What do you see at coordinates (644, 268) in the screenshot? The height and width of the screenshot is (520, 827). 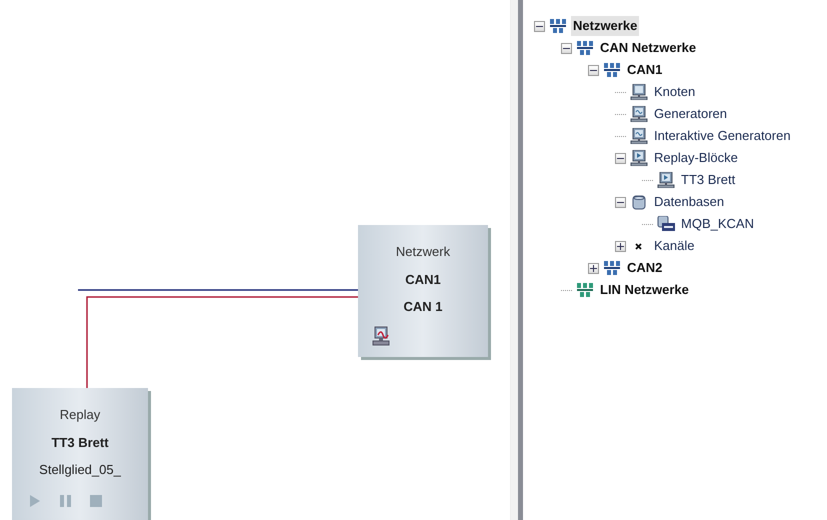 I see `tree-item: CAN2` at bounding box center [644, 268].